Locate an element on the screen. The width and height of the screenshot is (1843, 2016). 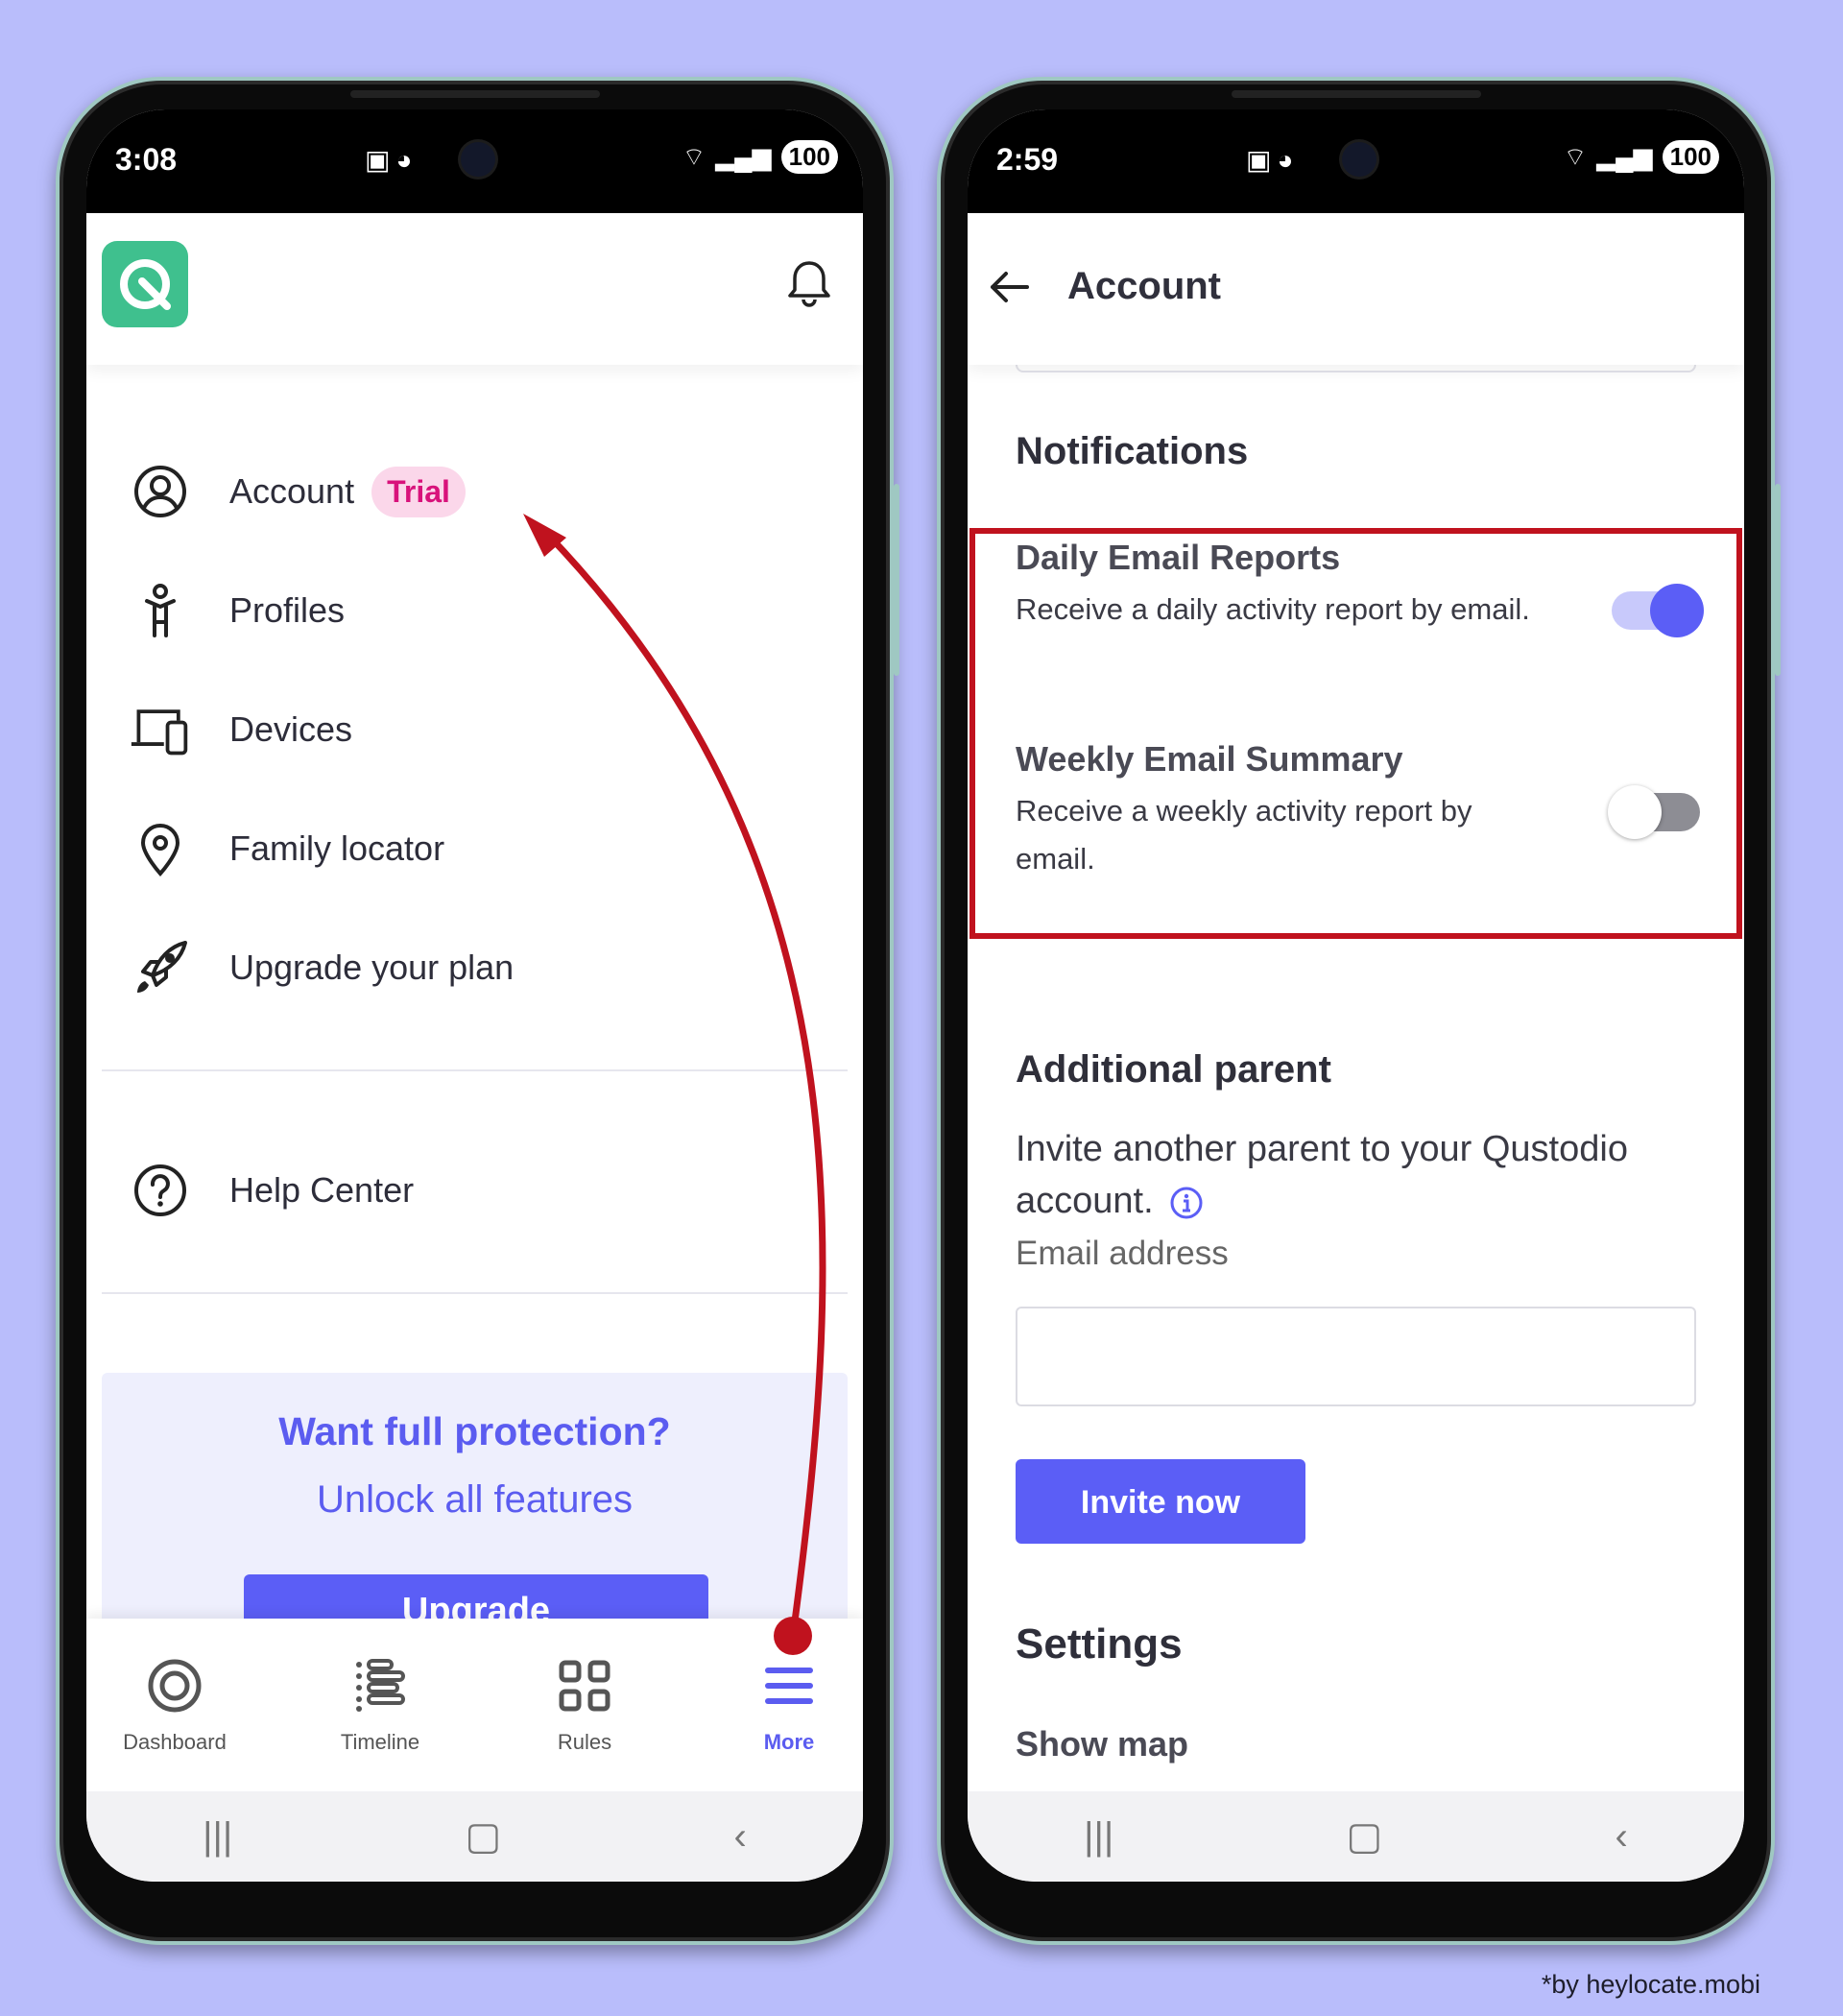
qustodio-logo is located at coordinates (145, 284).